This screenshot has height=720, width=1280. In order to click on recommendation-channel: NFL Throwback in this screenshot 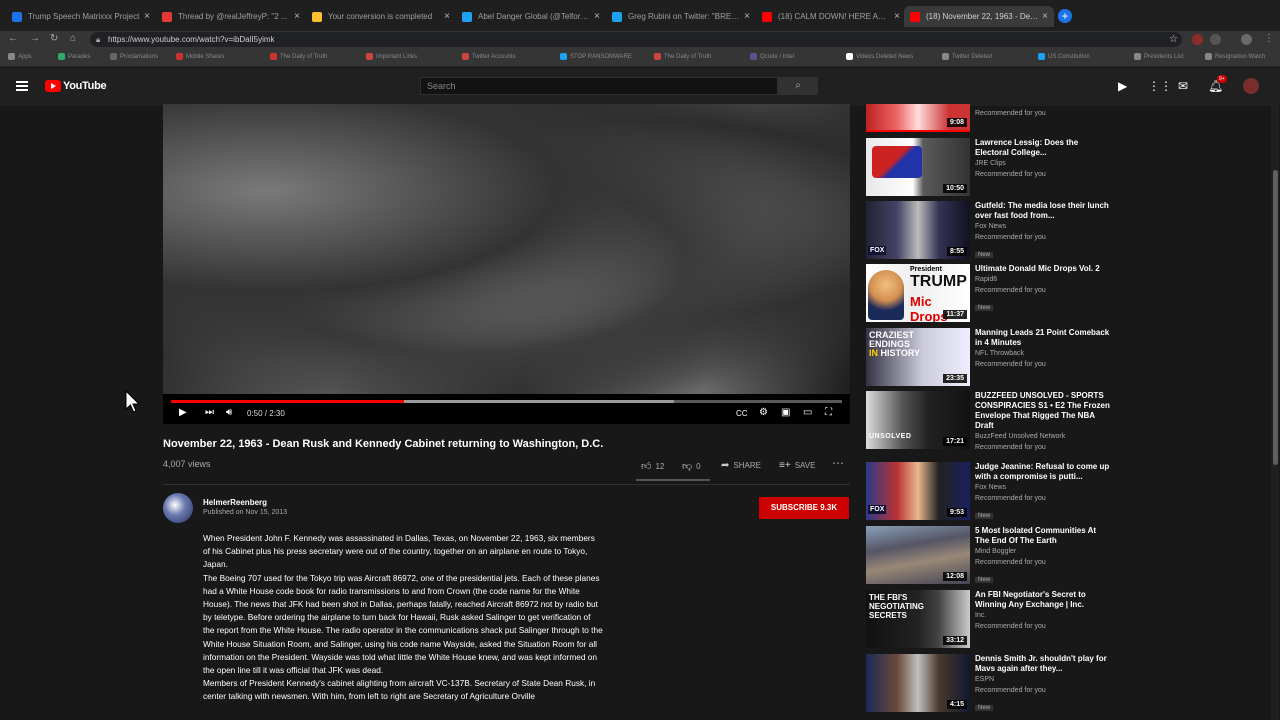, I will do `click(1043, 353)`.